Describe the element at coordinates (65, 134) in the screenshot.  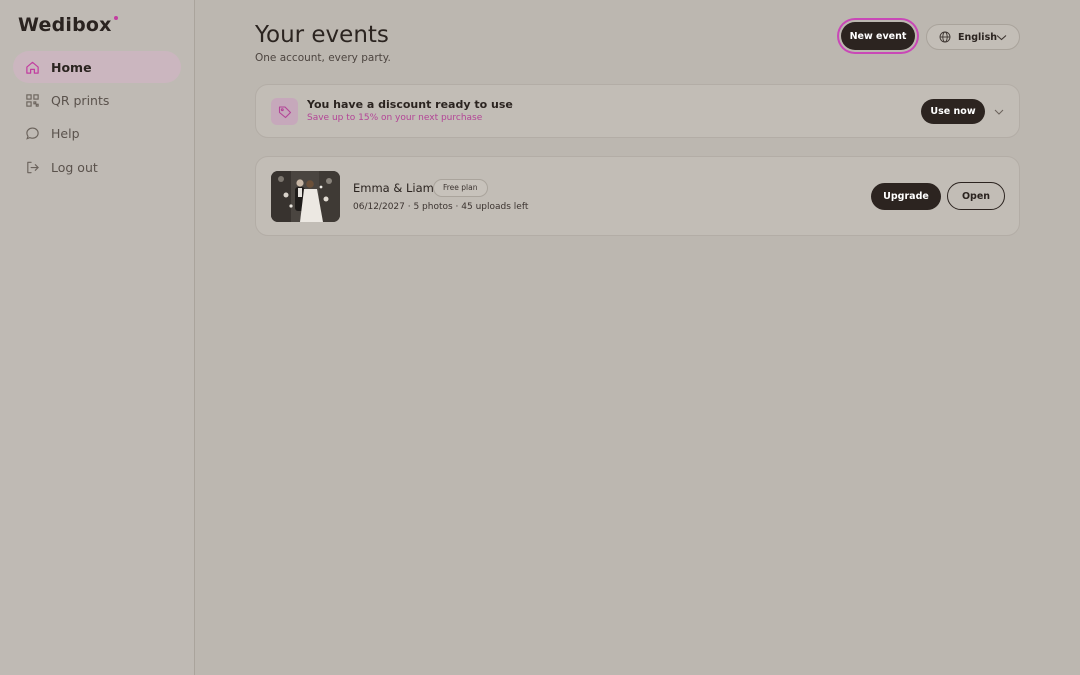
I see `sidebar-item-label: Help` at that location.